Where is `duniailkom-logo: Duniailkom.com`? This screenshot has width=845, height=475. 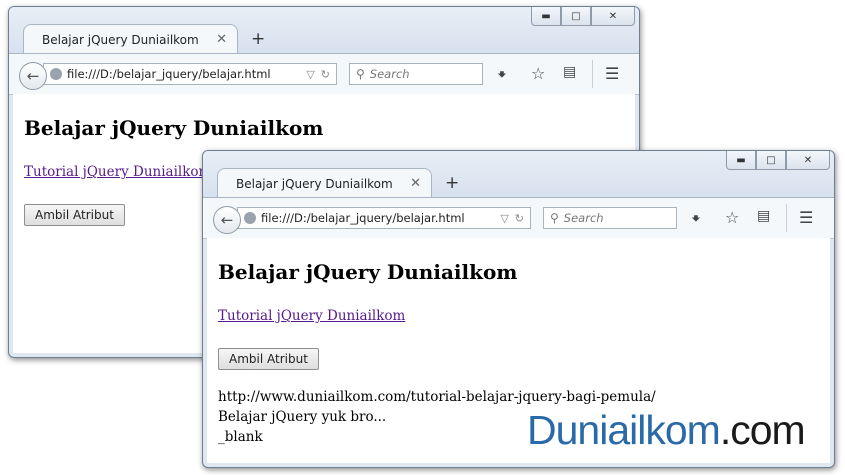 duniailkom-logo: Duniailkom.com is located at coordinates (666, 430).